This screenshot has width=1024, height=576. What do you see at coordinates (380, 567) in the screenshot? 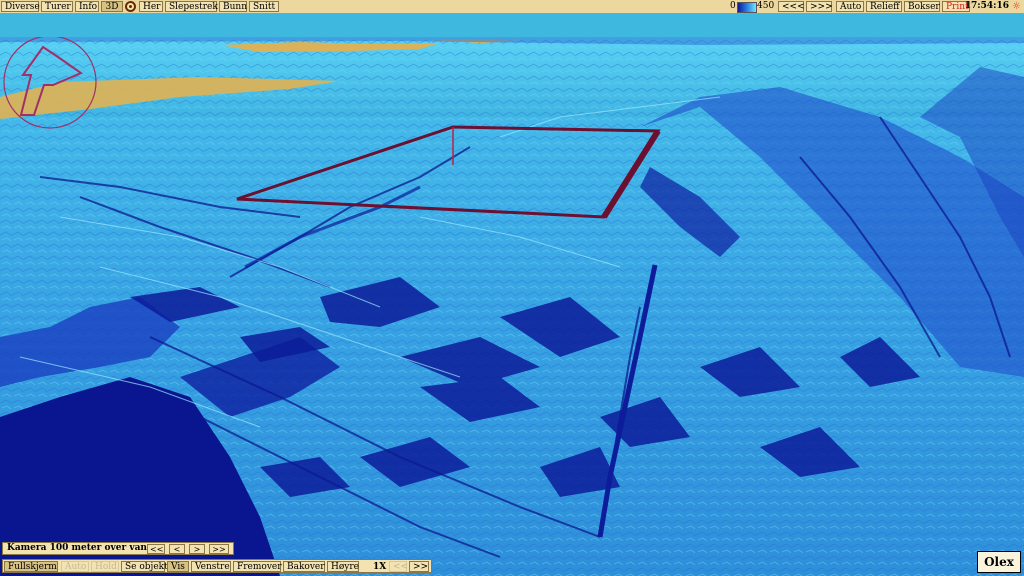
I see `speed-value: 1X` at bounding box center [380, 567].